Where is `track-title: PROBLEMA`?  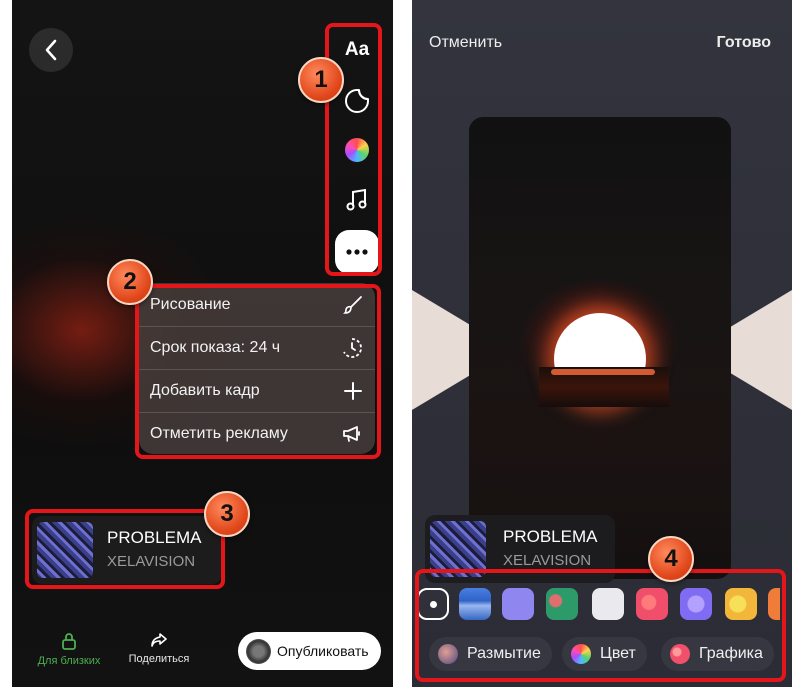 track-title: PROBLEMA is located at coordinates (550, 536).